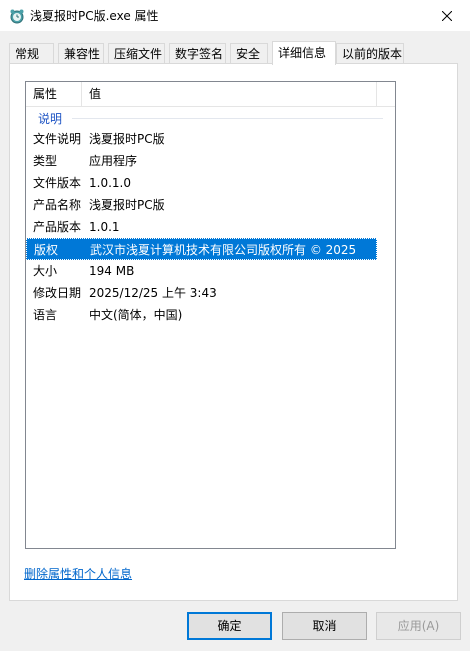 This screenshot has height=651, width=470. What do you see at coordinates (370, 53) in the screenshot?
I see `tab-previous-versions: 以前的版本` at bounding box center [370, 53].